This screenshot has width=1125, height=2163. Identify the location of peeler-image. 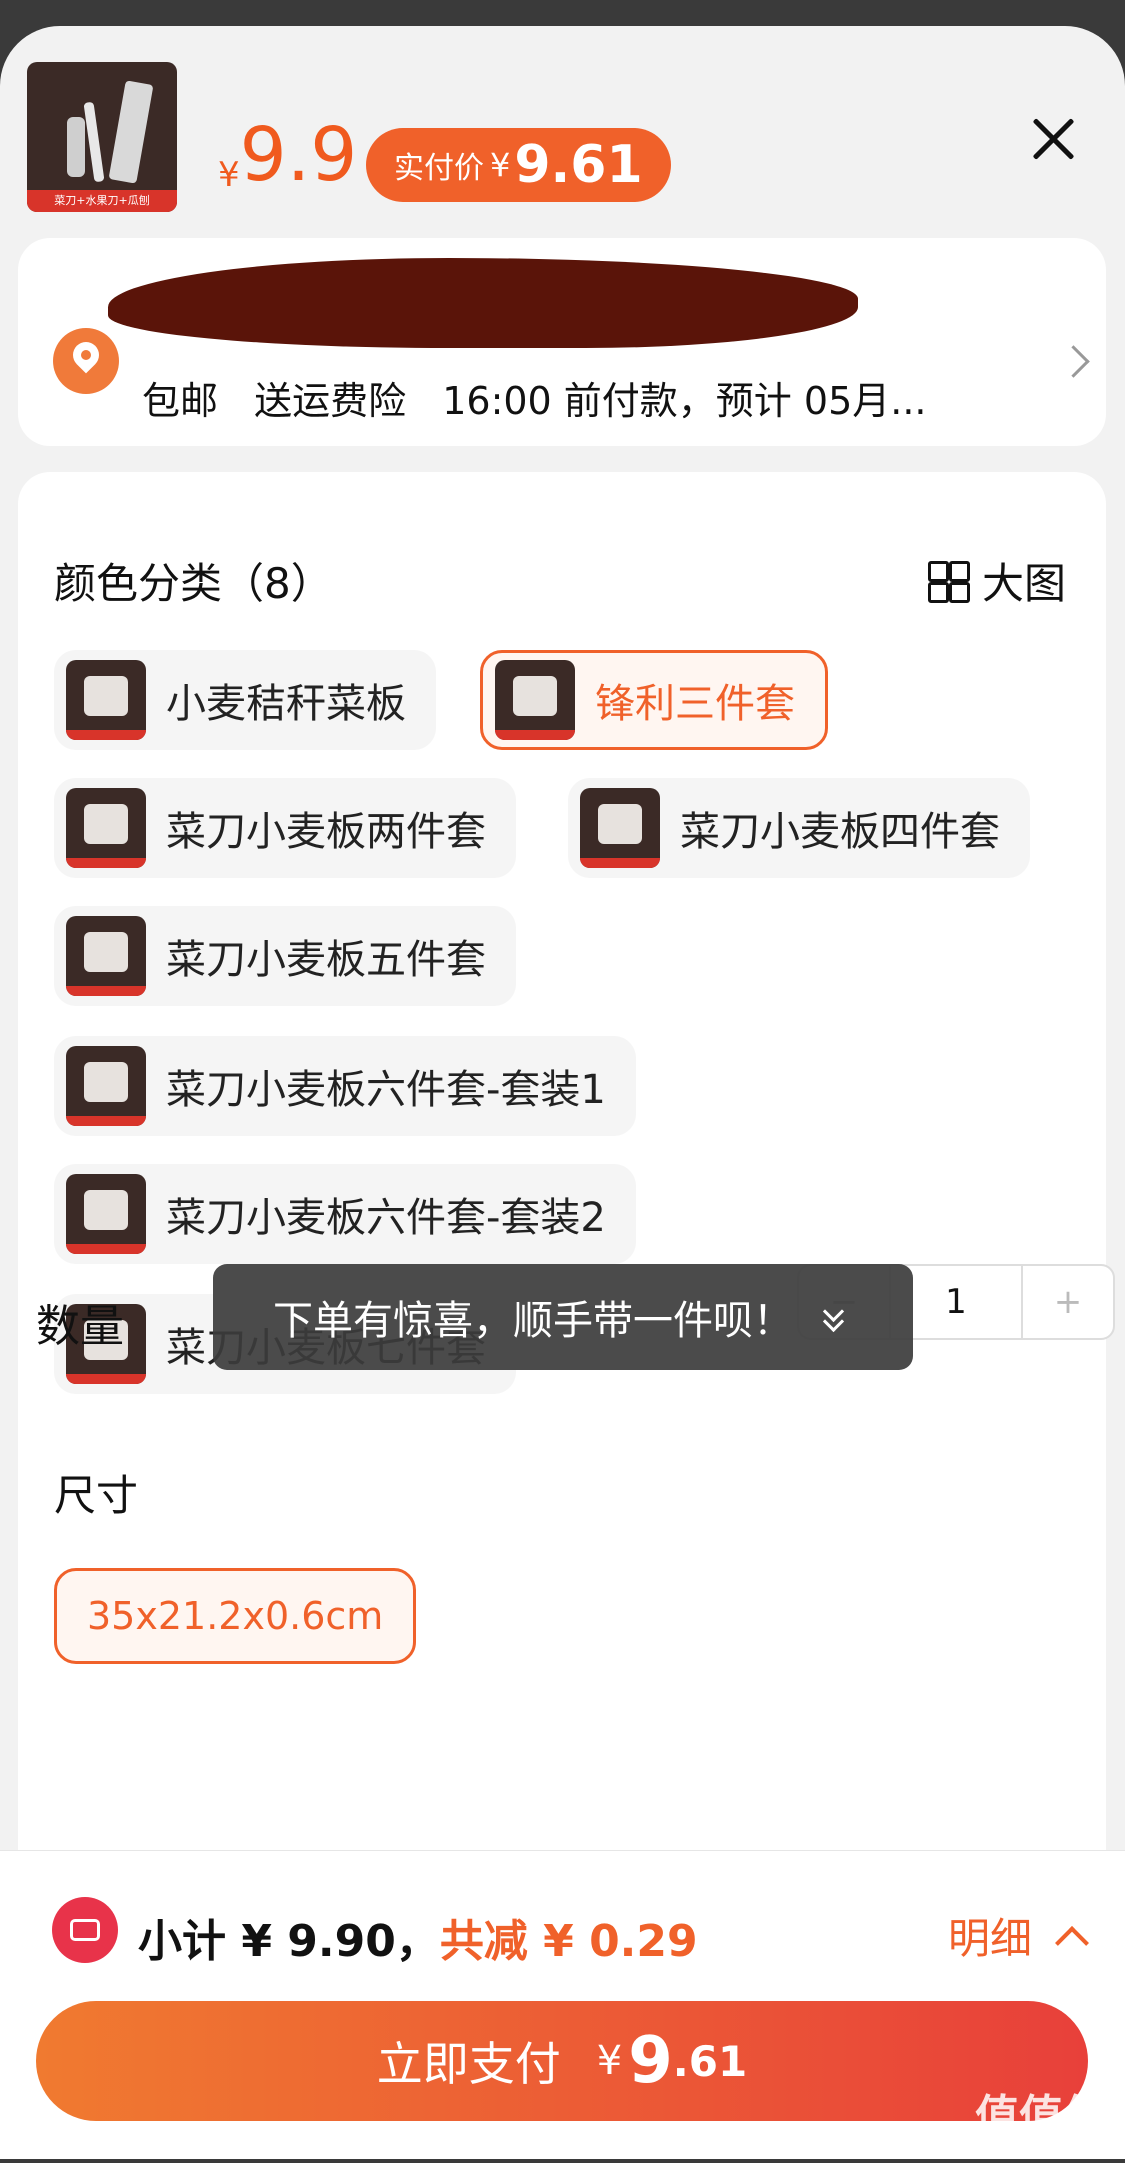
(76, 147).